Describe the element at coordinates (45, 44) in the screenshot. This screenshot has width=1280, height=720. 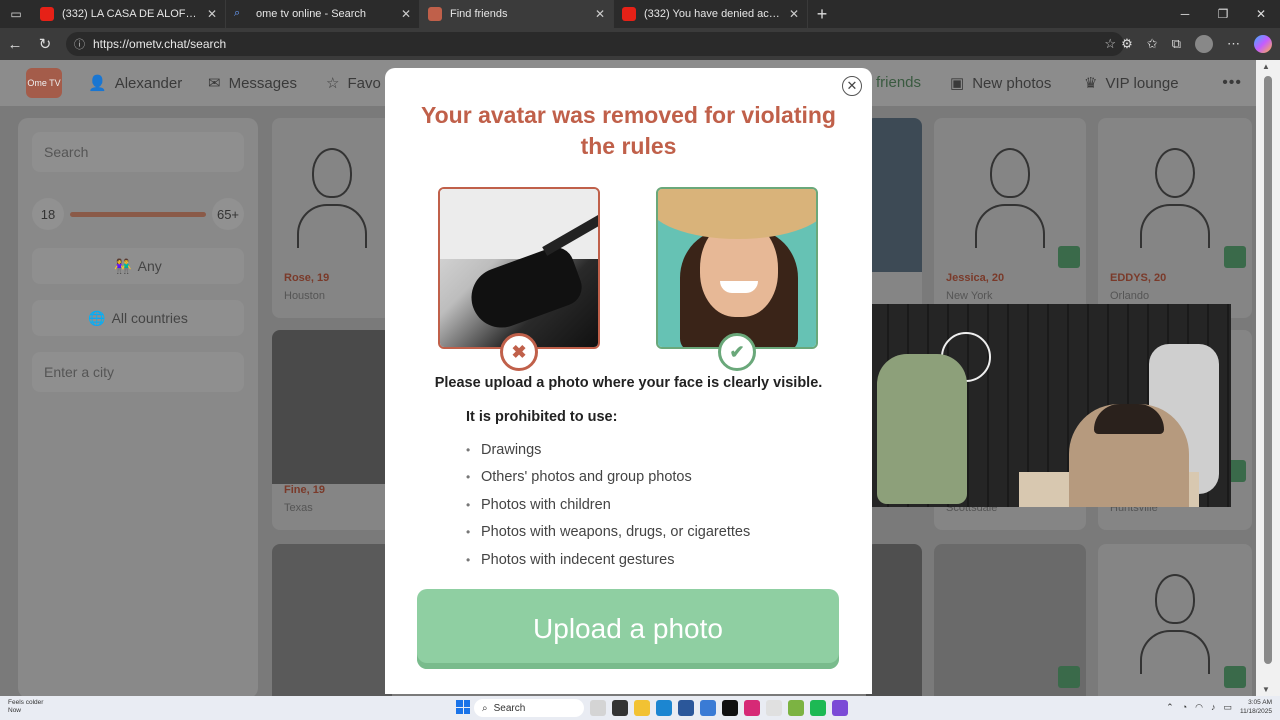
I see `refresh-icon: ↻` at that location.